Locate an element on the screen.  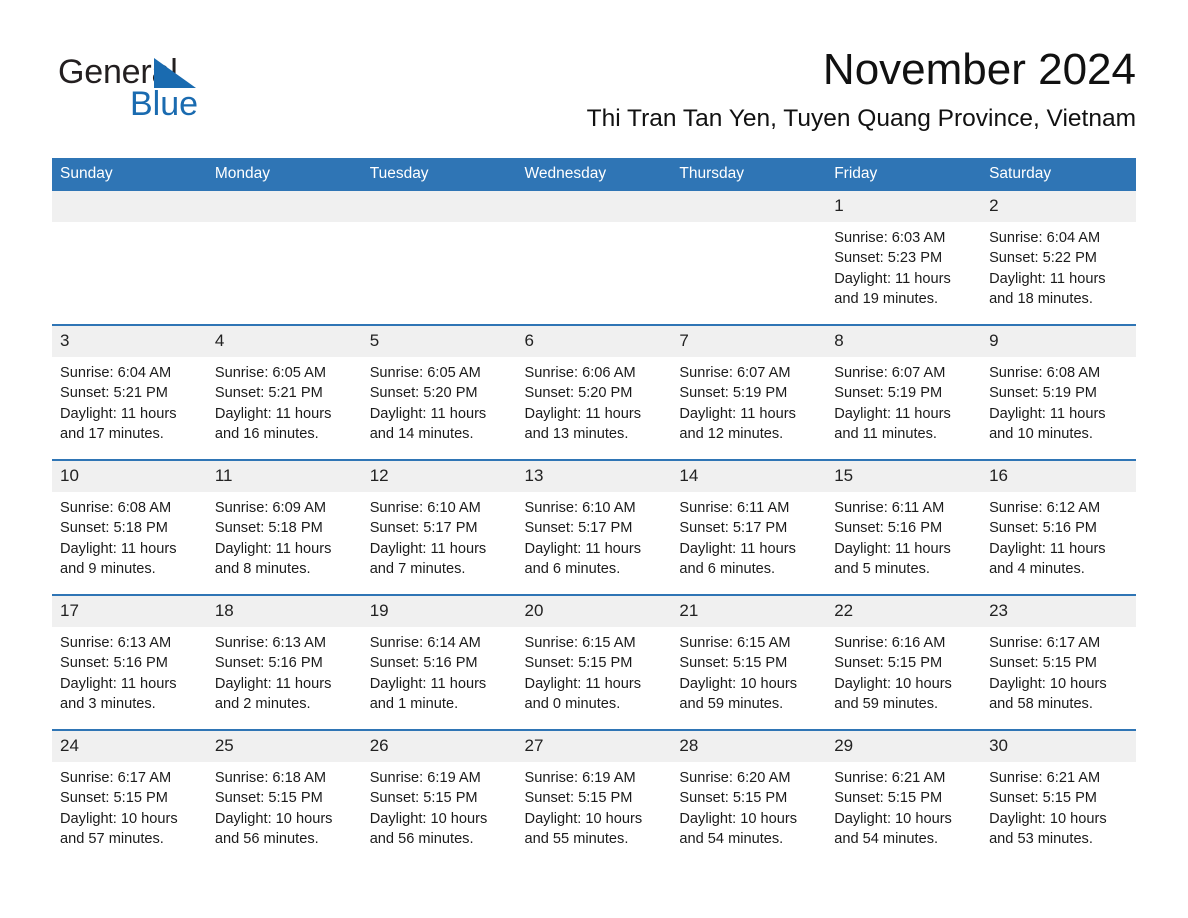
day-number: 10 is located at coordinates (129, 476).